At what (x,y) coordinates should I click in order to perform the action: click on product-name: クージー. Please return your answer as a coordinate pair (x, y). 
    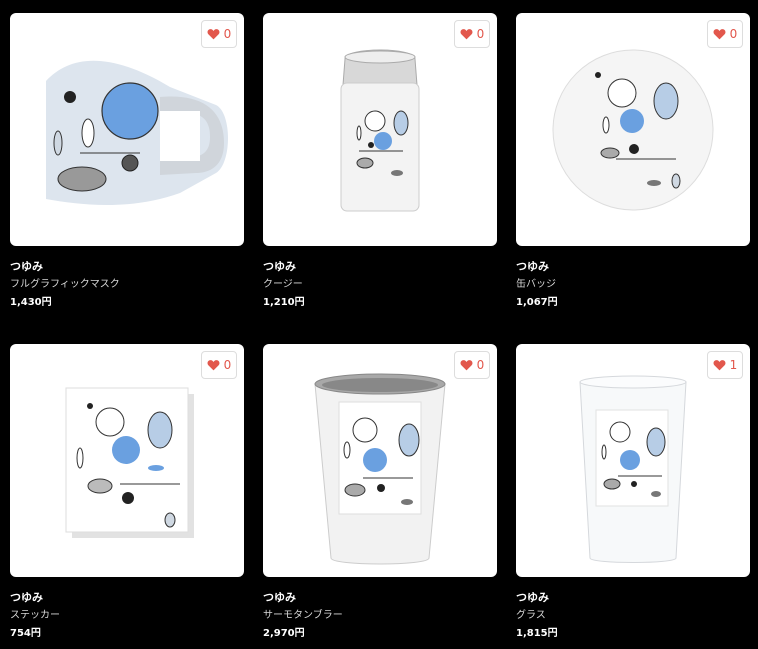
    Looking at the image, I should click on (380, 285).